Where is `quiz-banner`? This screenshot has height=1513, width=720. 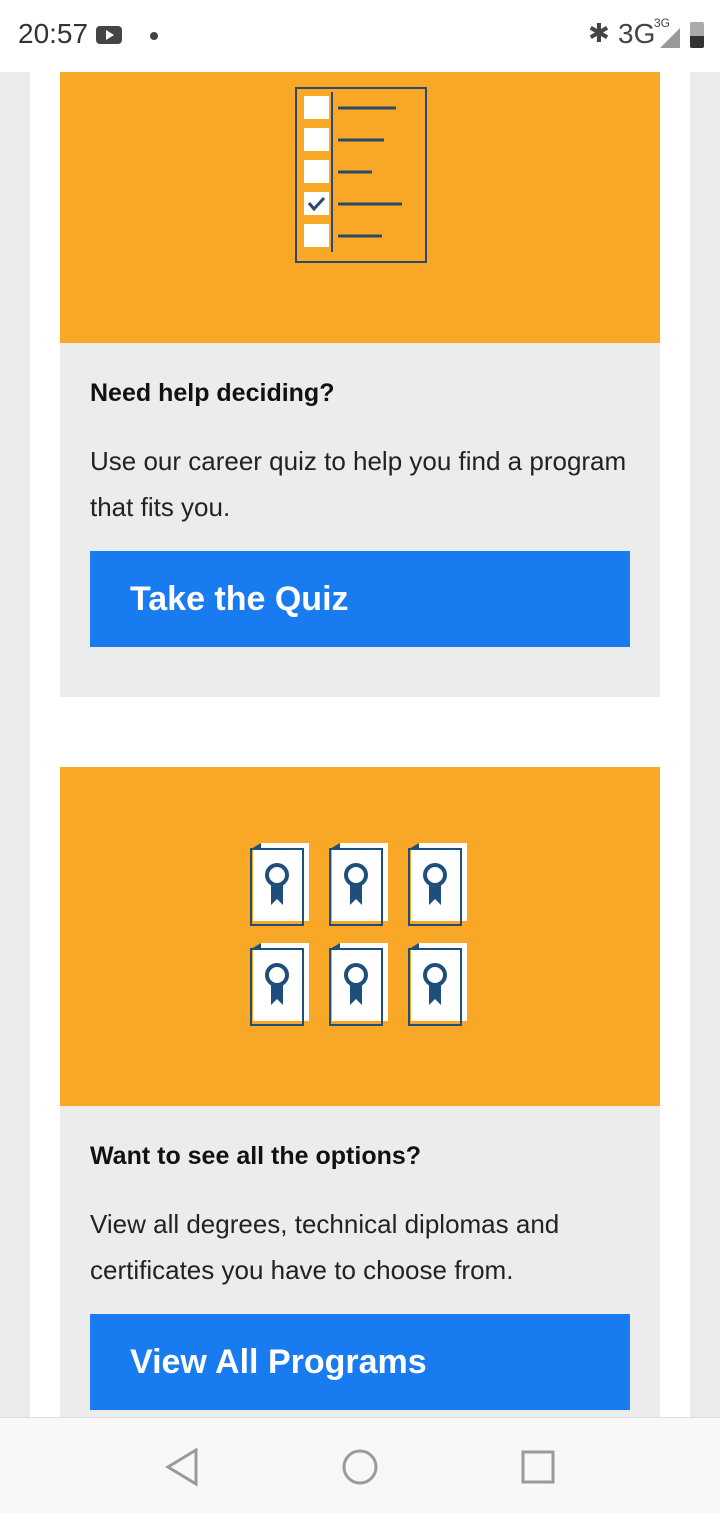
quiz-banner is located at coordinates (360, 207).